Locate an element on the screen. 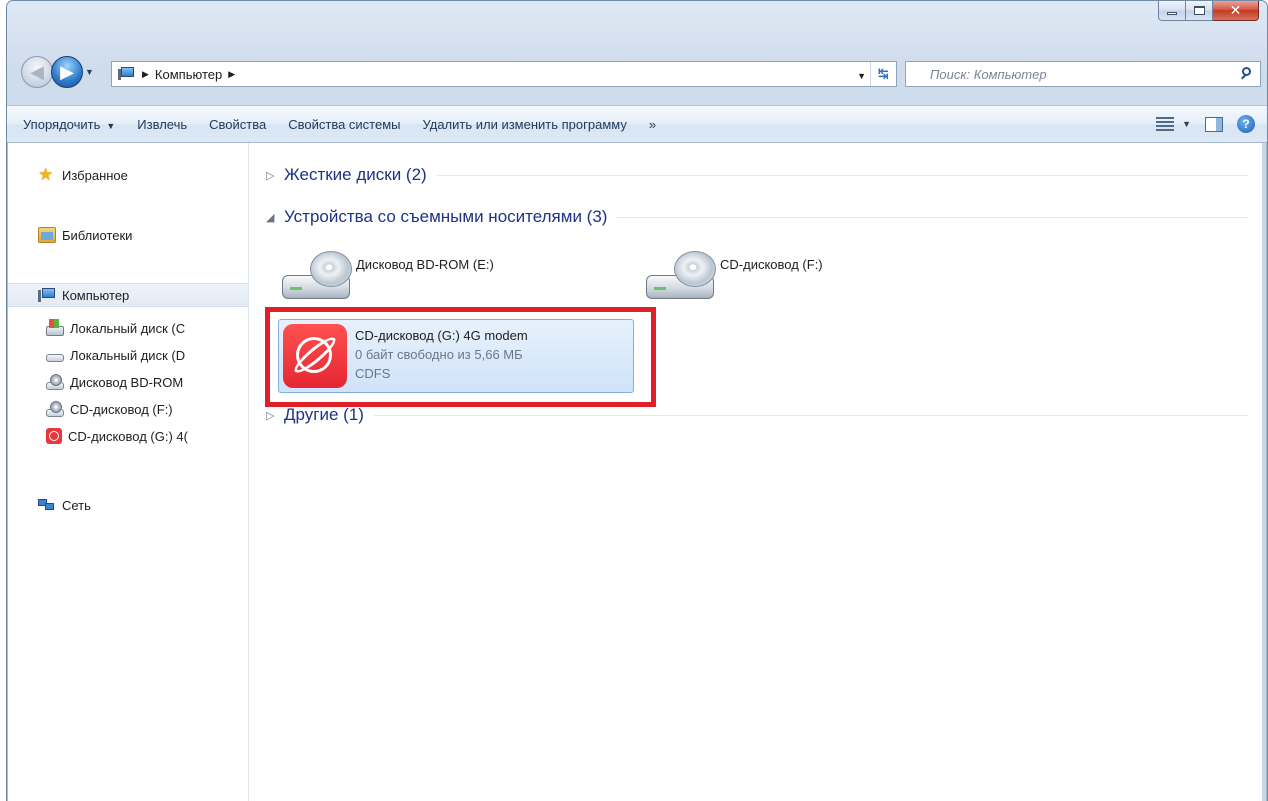  back-button: ◀ is located at coordinates (37, 72).